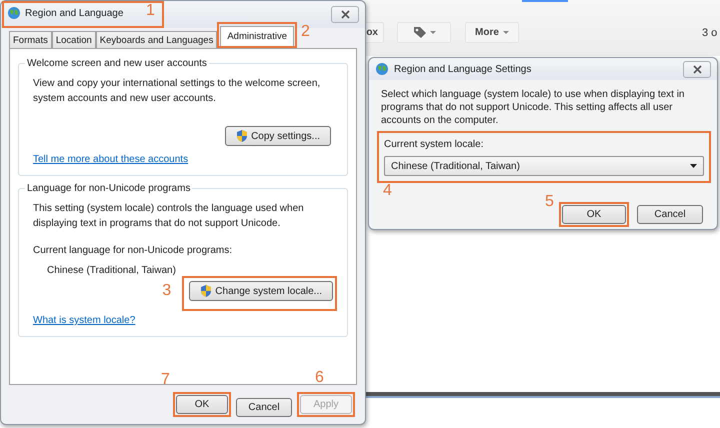 Image resolution: width=720 pixels, height=428 pixels. Describe the element at coordinates (74, 13) in the screenshot. I see `window-title: Region and Language` at that location.